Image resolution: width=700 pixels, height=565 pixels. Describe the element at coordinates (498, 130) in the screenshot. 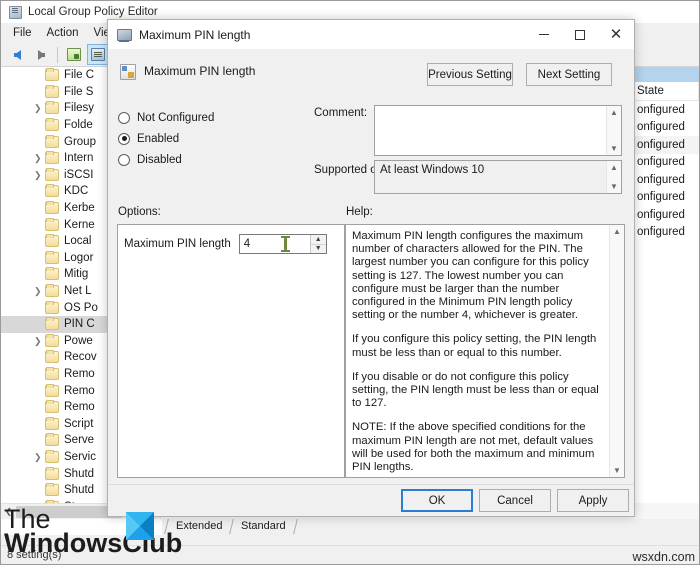

I see `comment-textarea: ▲ ▼` at that location.